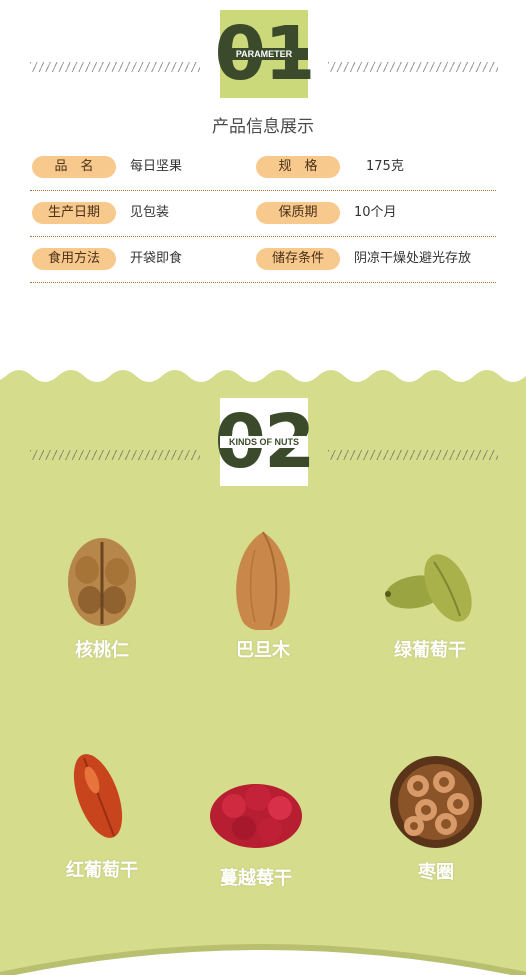  Describe the element at coordinates (385, 166) in the screenshot. I see `param-value: 175克` at that location.